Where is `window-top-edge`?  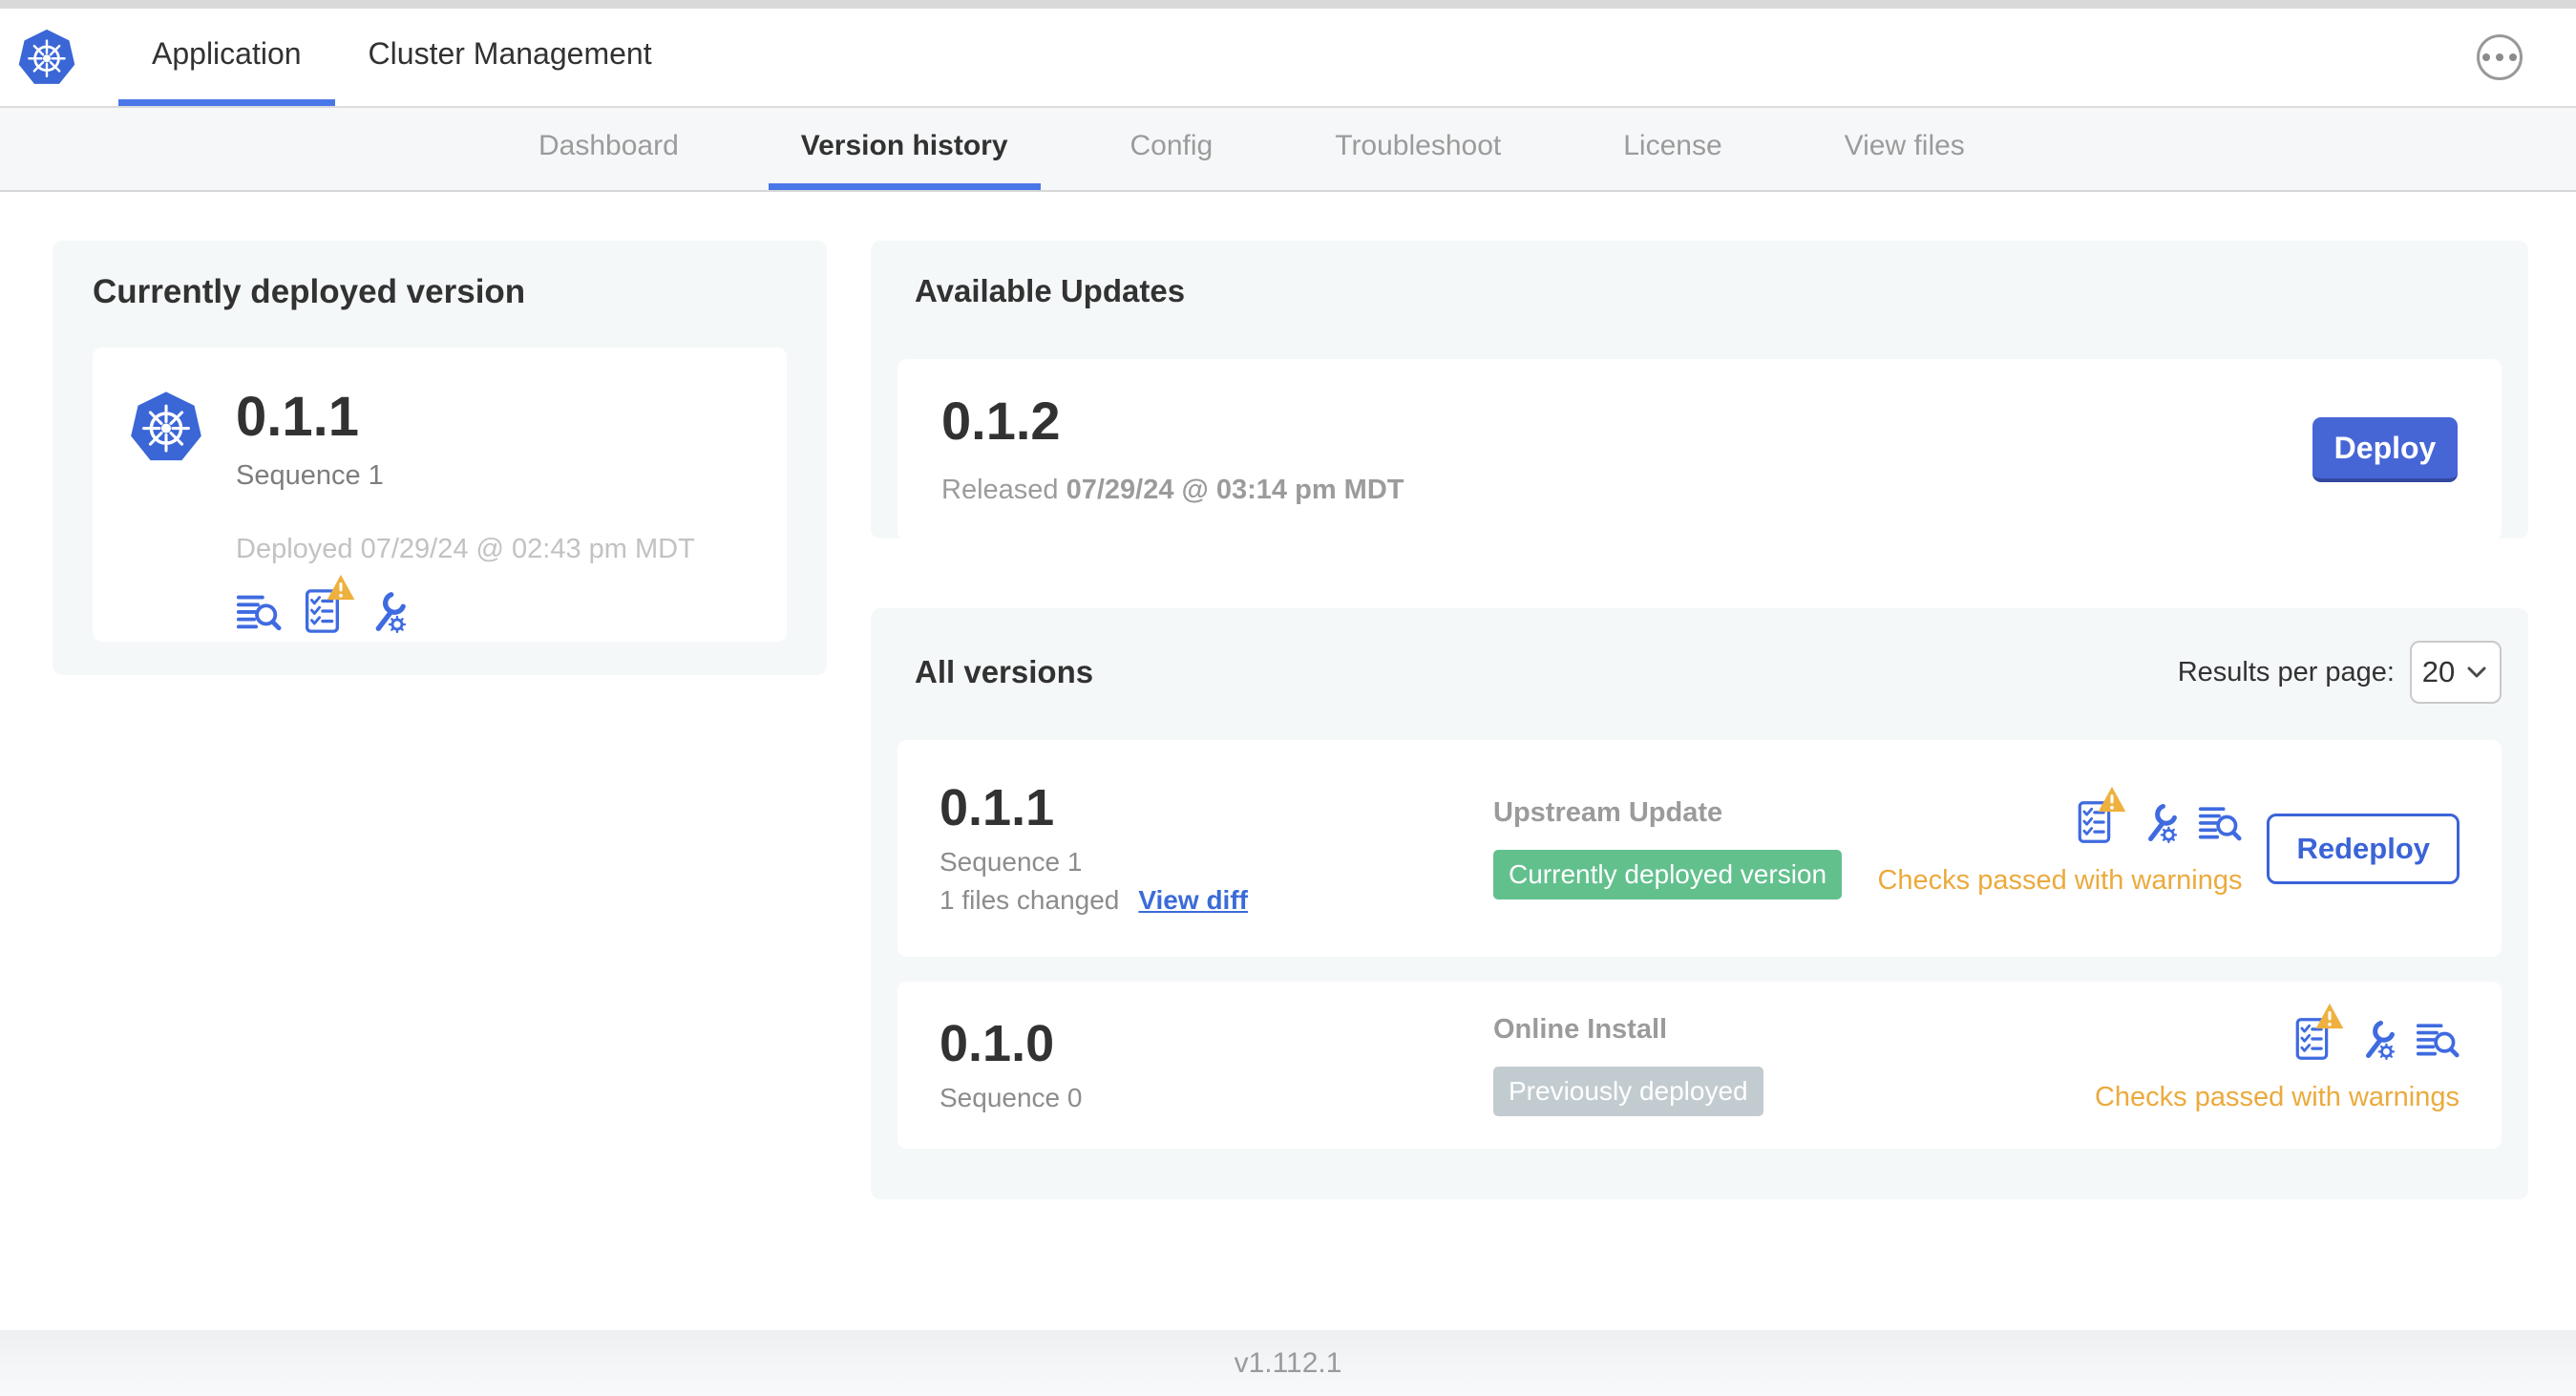 window-top-edge is located at coordinates (1288, 4).